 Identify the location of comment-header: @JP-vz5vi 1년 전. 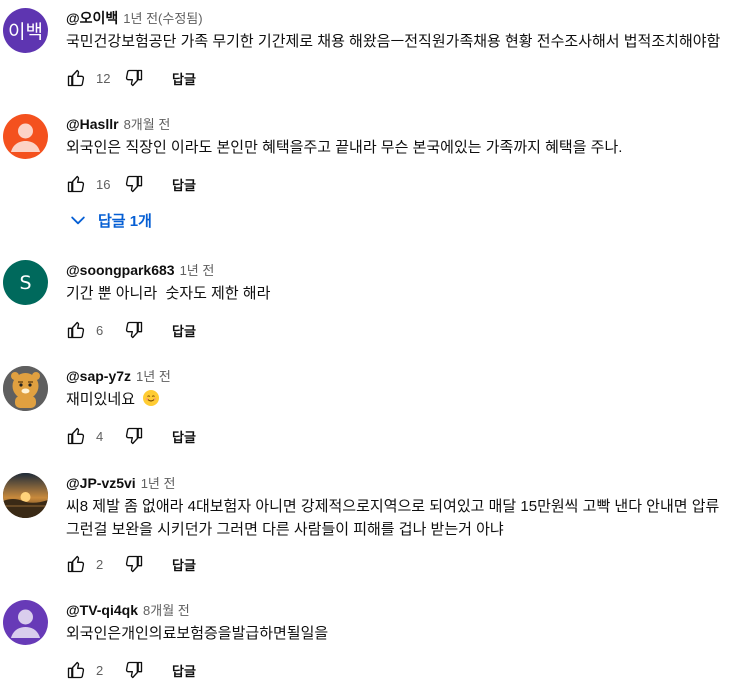
(408, 483).